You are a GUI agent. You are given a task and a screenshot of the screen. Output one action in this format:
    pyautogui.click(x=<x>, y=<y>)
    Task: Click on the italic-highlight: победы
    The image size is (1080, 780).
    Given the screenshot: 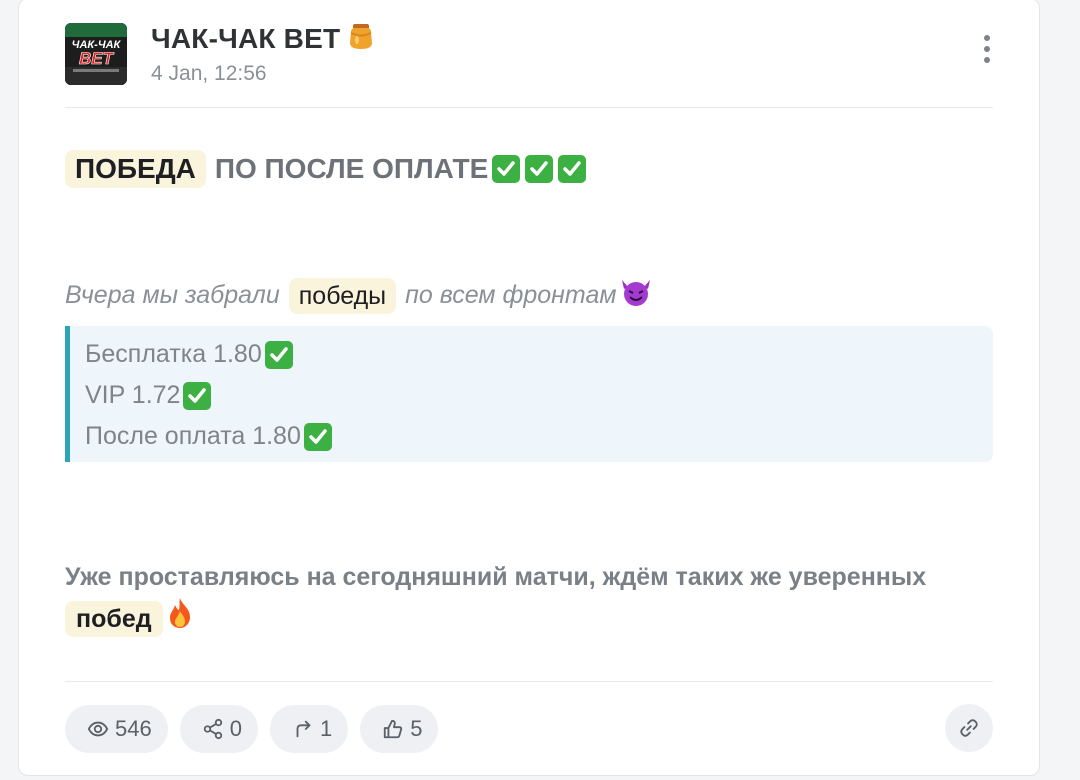 What is the action you would take?
    pyautogui.click(x=342, y=295)
    